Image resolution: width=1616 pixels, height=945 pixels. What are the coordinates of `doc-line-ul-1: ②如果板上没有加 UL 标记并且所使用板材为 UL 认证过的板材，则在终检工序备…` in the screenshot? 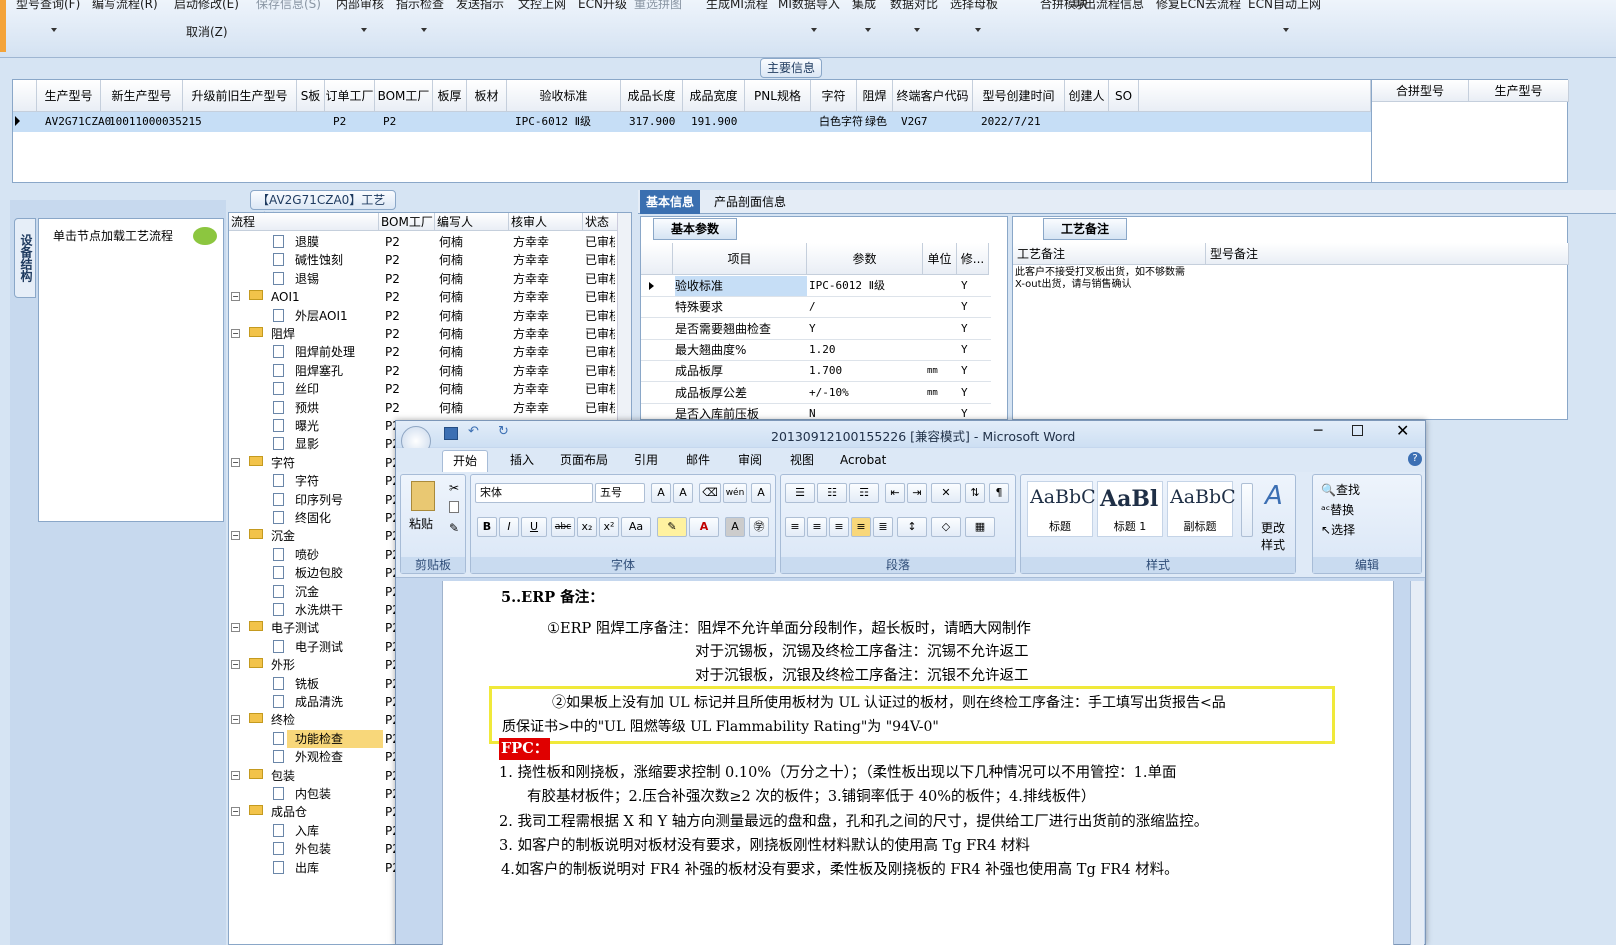 It's located at (889, 703).